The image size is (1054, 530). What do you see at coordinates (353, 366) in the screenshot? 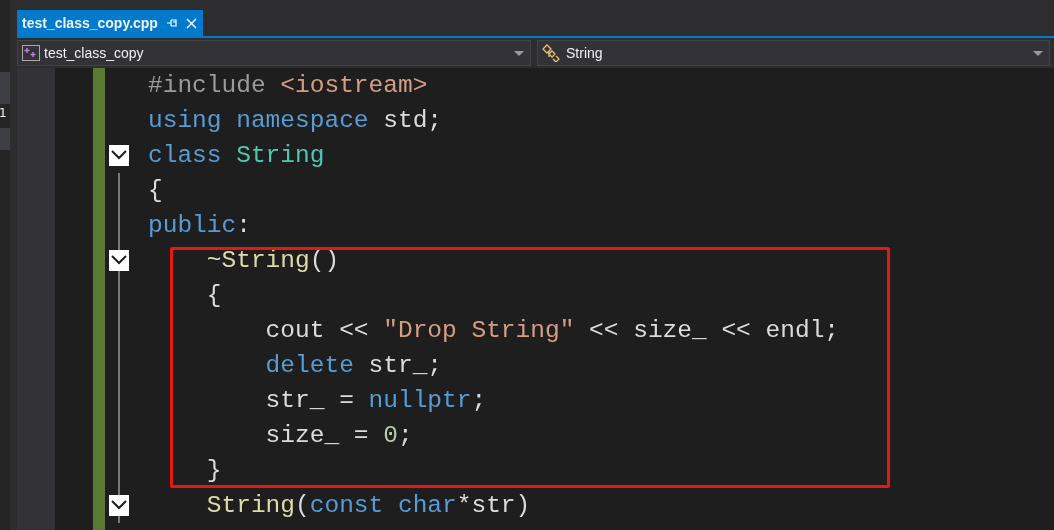
I see `code-line: delete str_;` at bounding box center [353, 366].